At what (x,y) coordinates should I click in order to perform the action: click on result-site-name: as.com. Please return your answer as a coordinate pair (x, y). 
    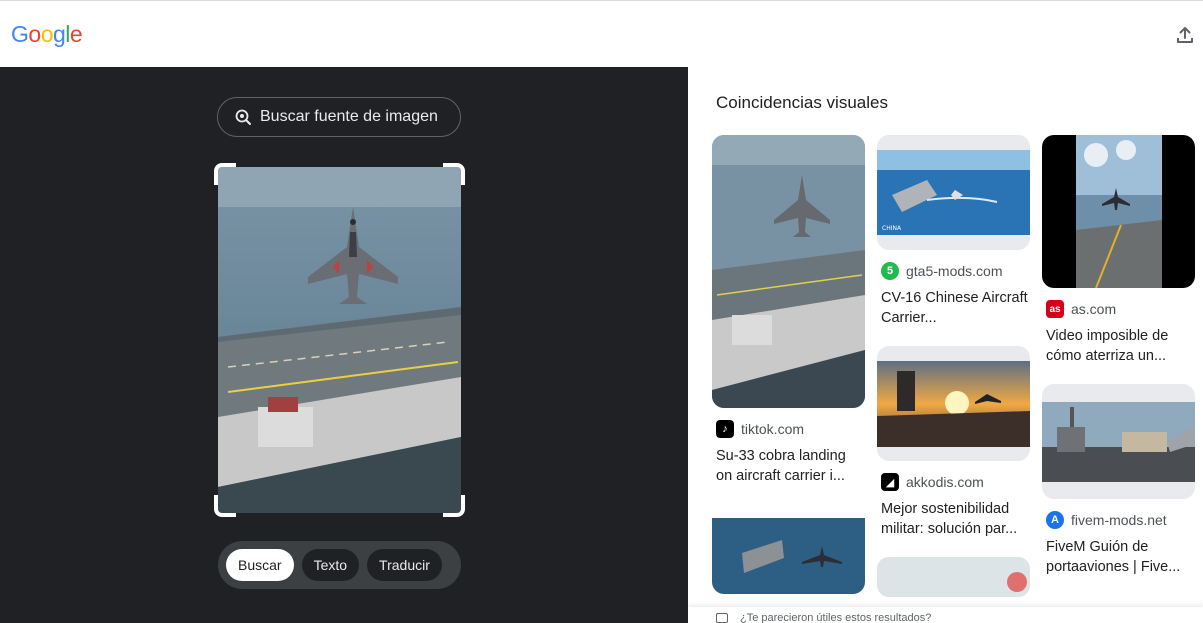
    Looking at the image, I should click on (1094, 309).